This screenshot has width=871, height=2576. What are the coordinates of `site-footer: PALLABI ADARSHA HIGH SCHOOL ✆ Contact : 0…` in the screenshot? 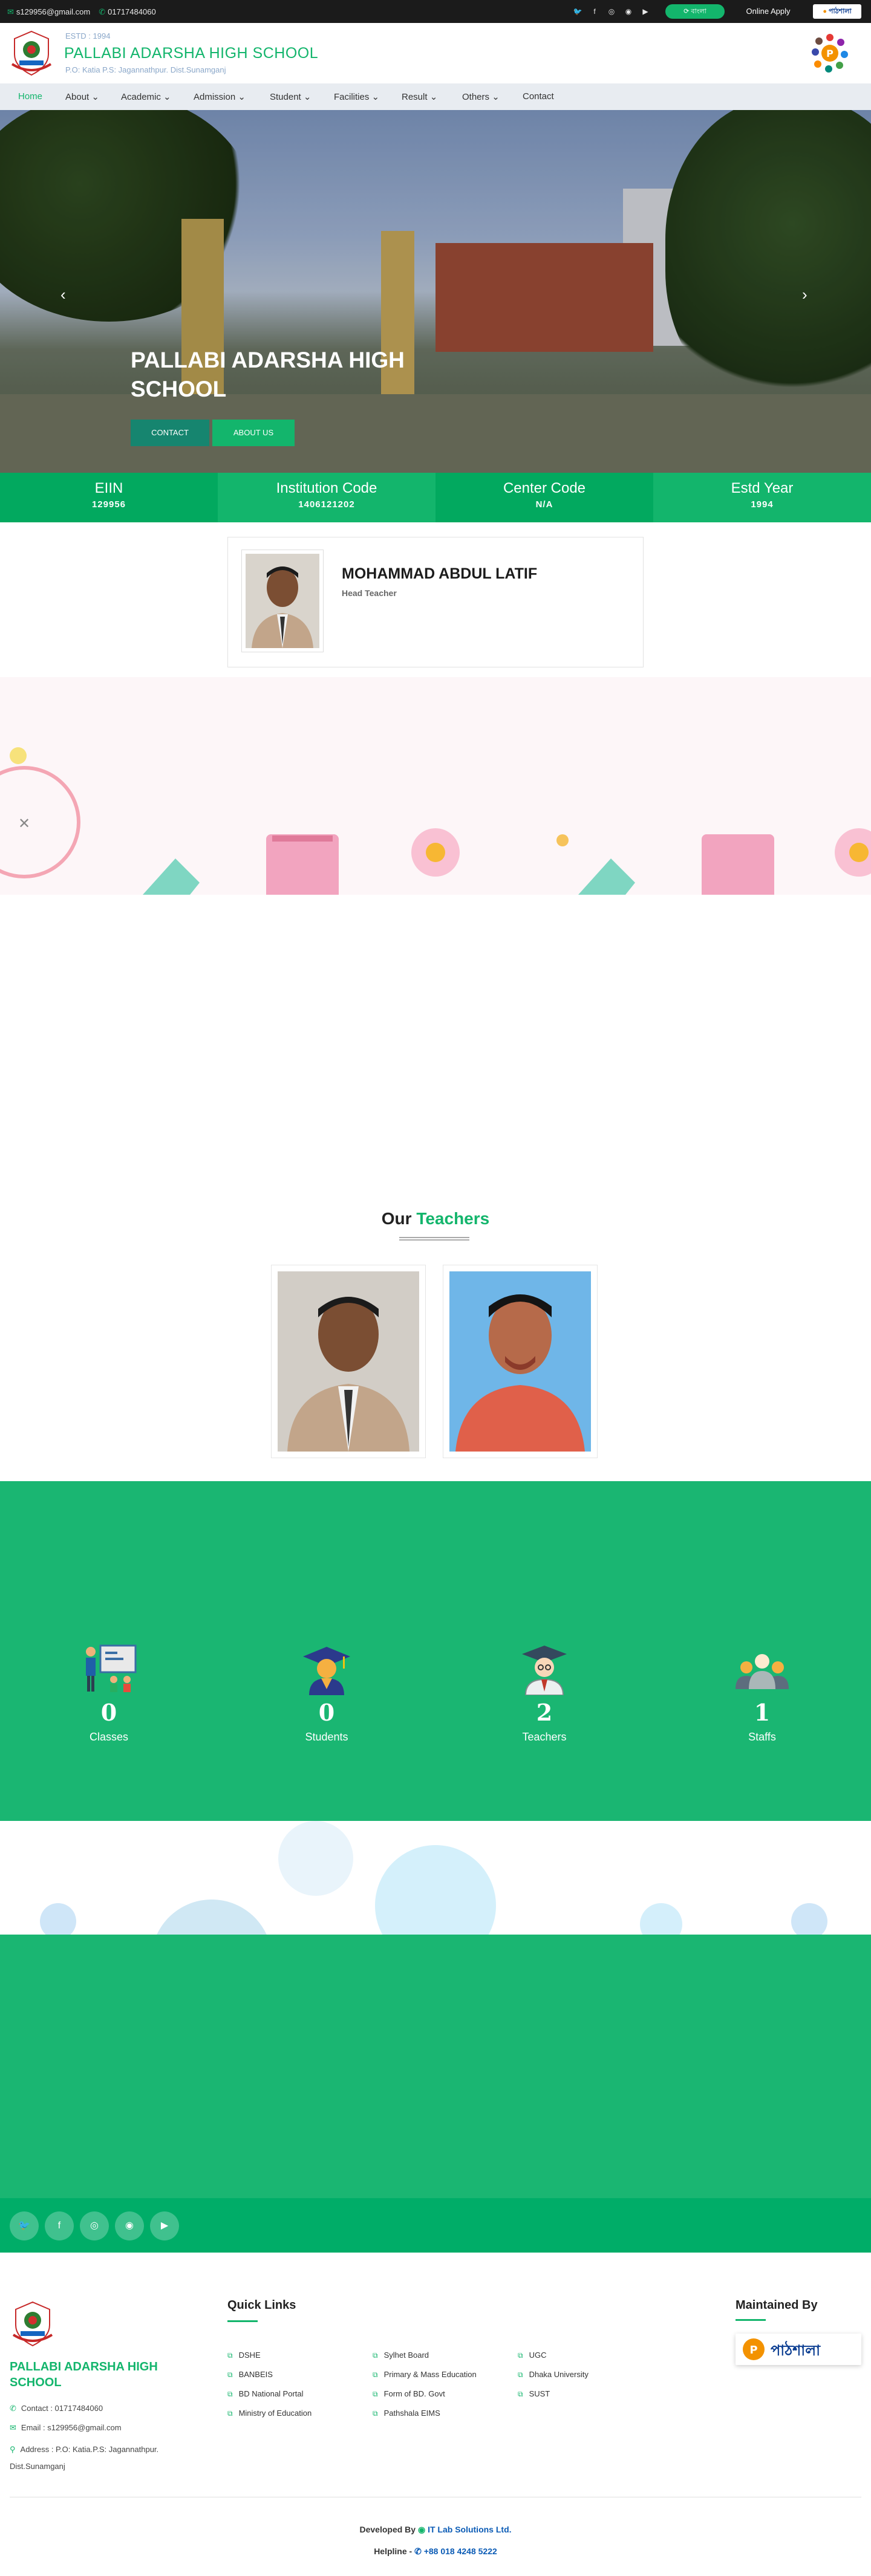 It's located at (435, 2415).